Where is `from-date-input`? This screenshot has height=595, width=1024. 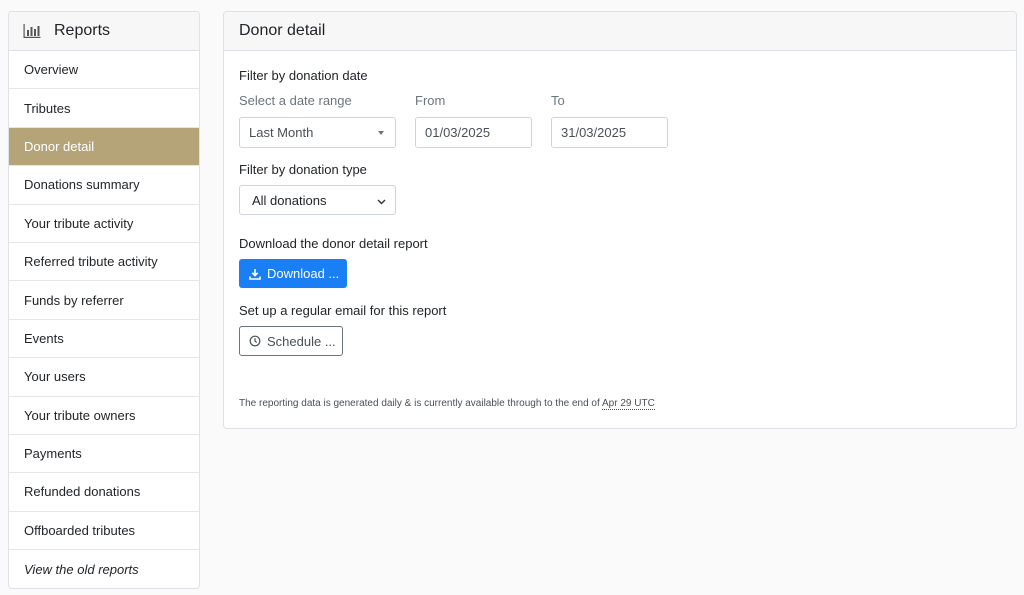
from-date-input is located at coordinates (473, 132).